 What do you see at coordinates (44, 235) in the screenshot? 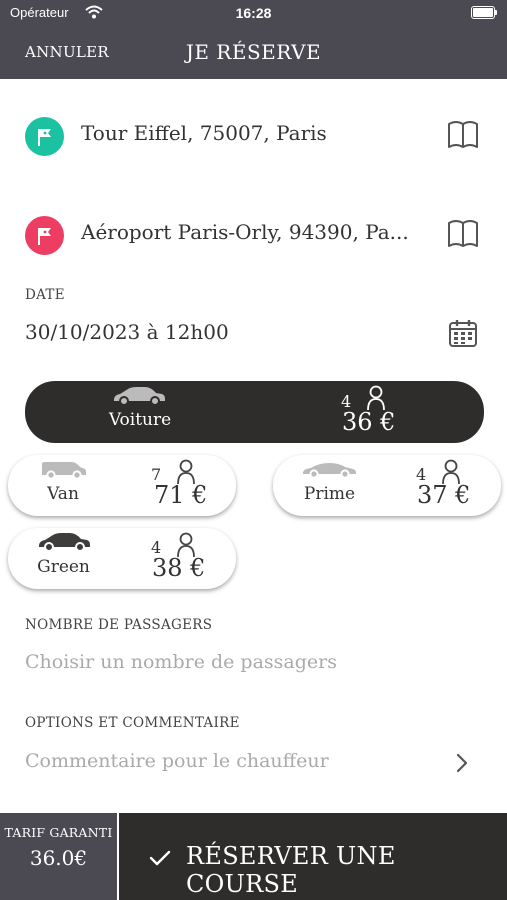
I see `dropoff-flag-icon` at bounding box center [44, 235].